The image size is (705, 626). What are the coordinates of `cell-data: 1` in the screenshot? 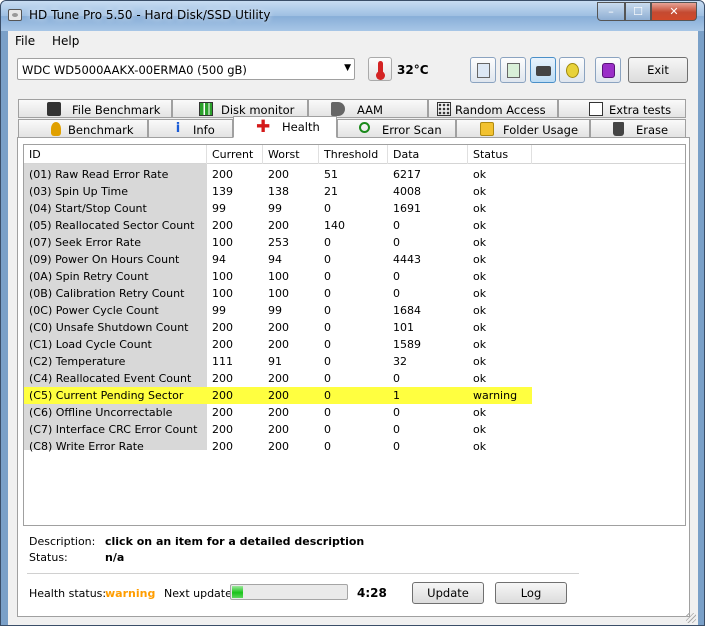 It's located at (396, 395).